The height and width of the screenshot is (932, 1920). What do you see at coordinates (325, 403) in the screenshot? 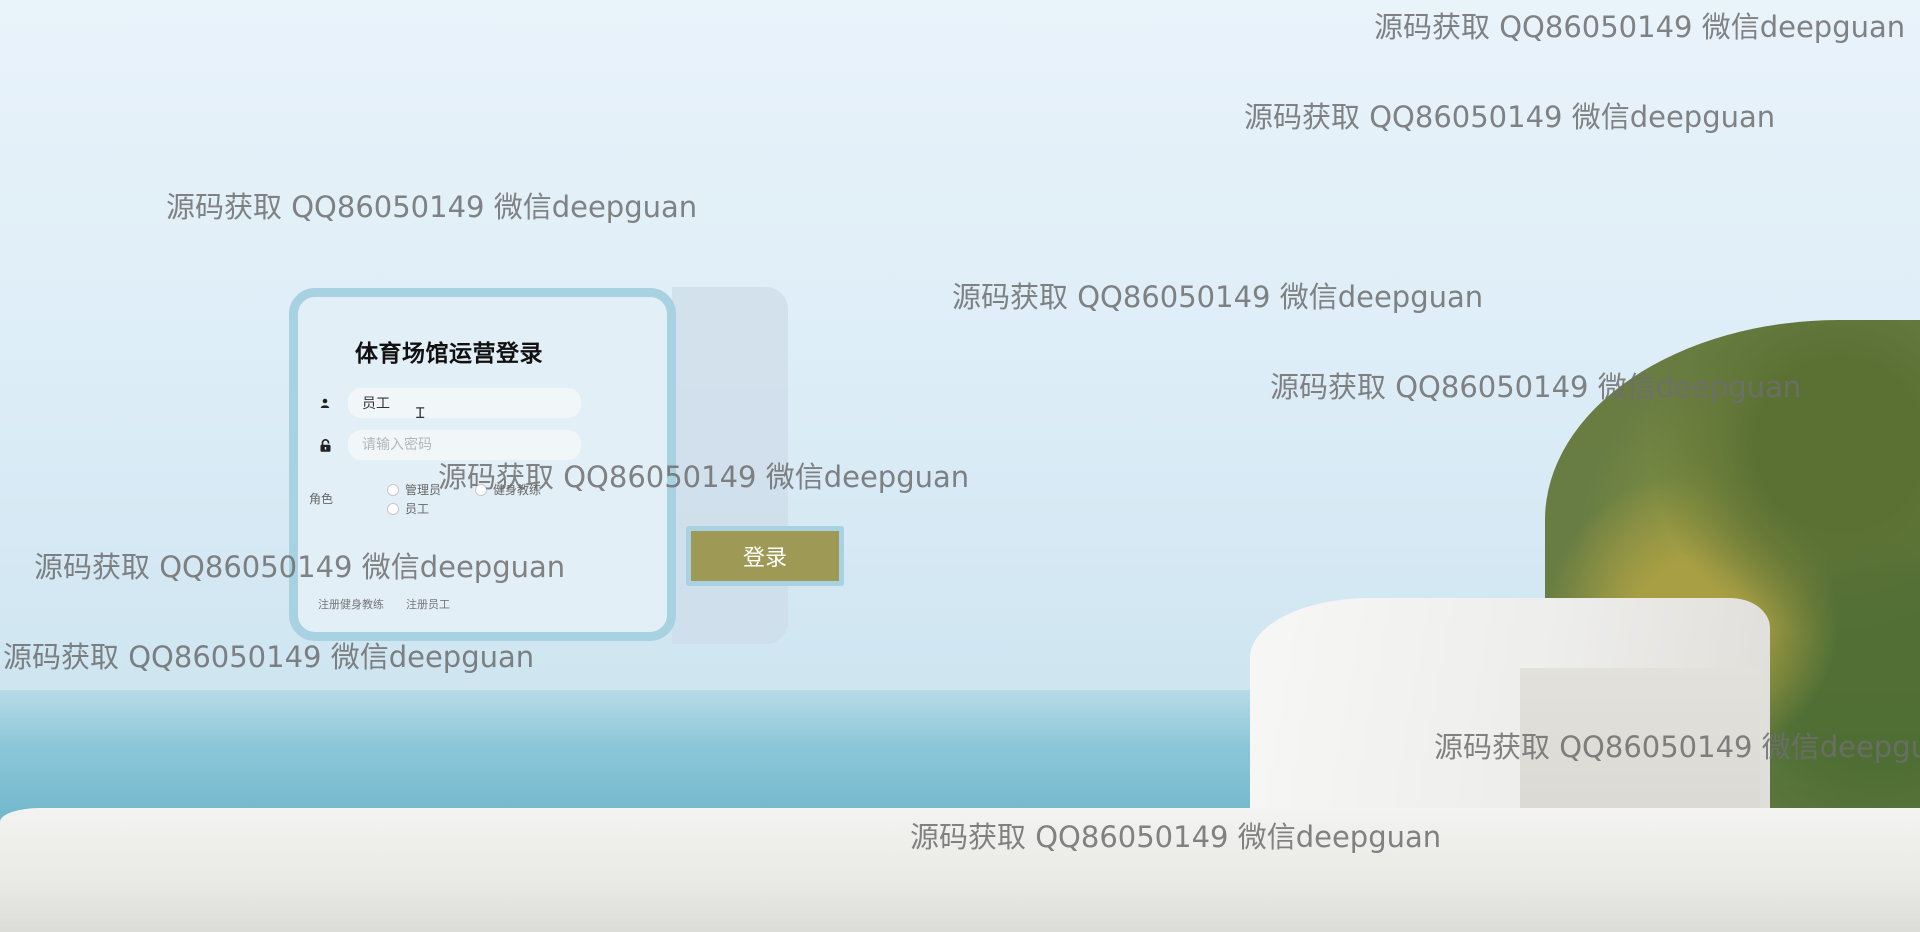
I see `user-icon` at bounding box center [325, 403].